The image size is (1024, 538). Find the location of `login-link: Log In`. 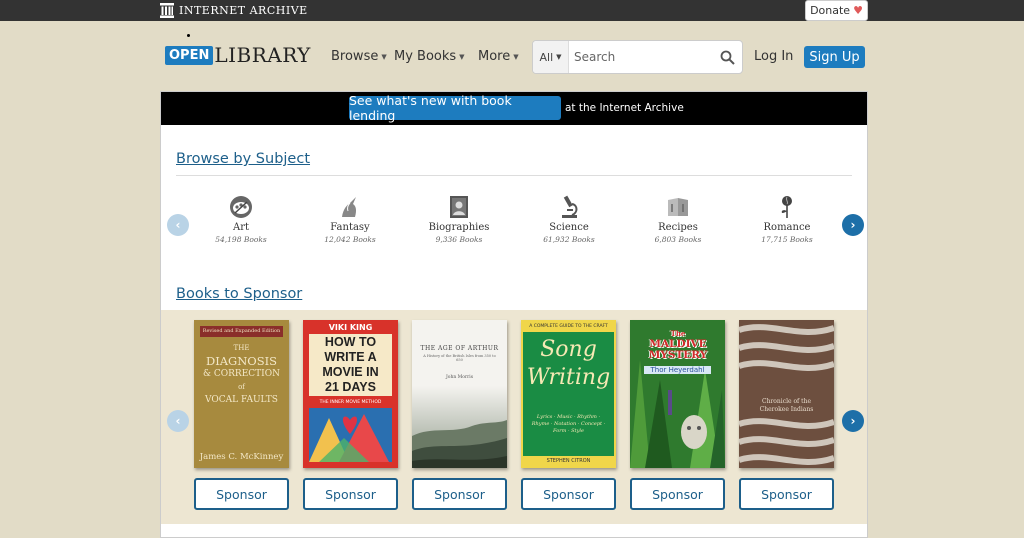

login-link: Log In is located at coordinates (773, 56).